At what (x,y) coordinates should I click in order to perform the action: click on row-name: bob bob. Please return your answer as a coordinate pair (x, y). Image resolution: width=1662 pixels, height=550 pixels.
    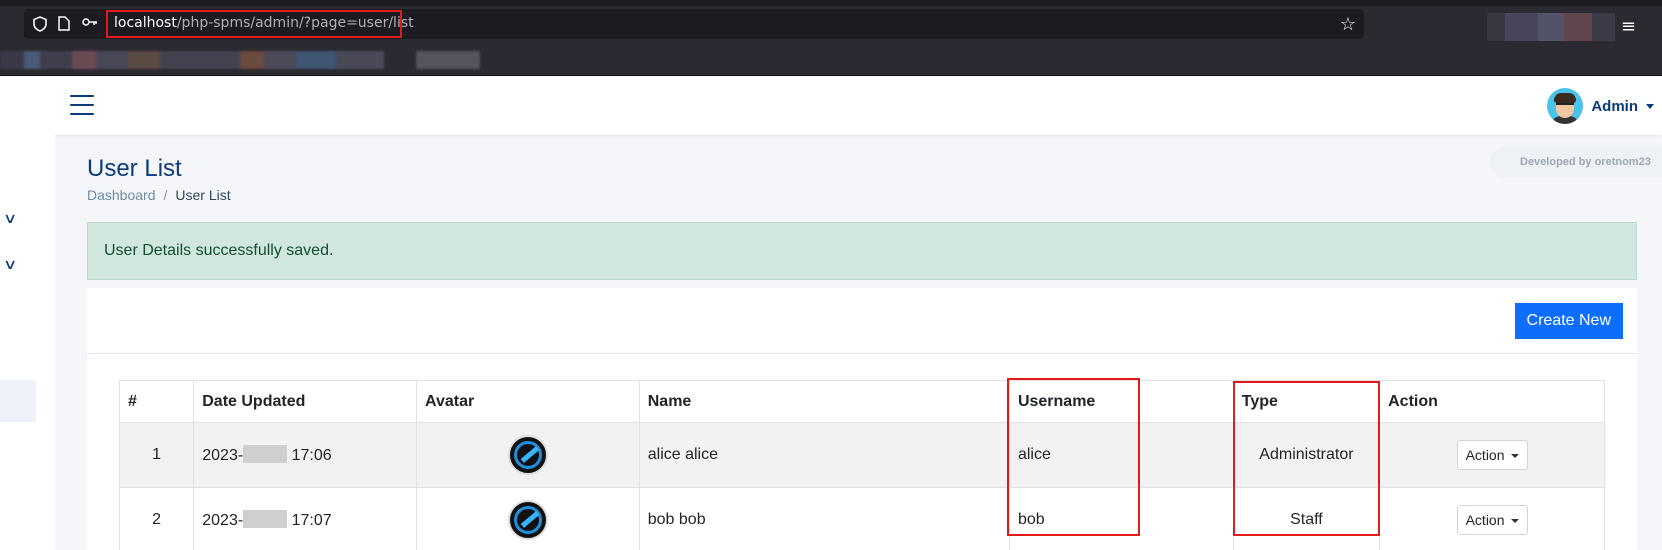
    Looking at the image, I should click on (824, 518).